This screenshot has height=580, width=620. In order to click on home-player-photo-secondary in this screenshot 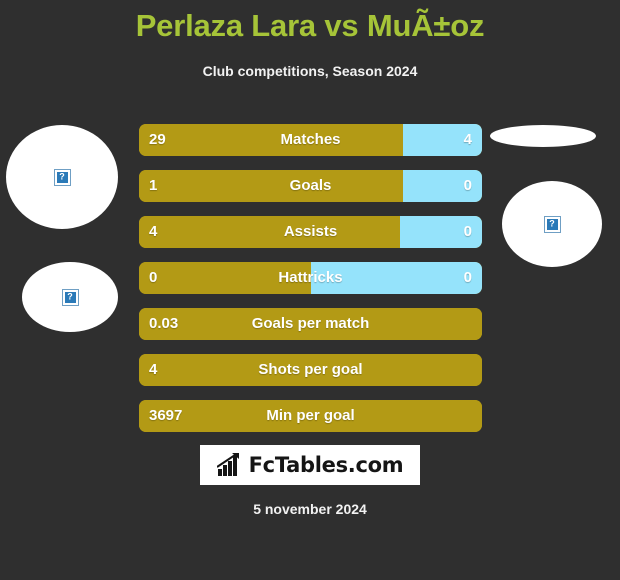, I will do `click(70, 297)`.